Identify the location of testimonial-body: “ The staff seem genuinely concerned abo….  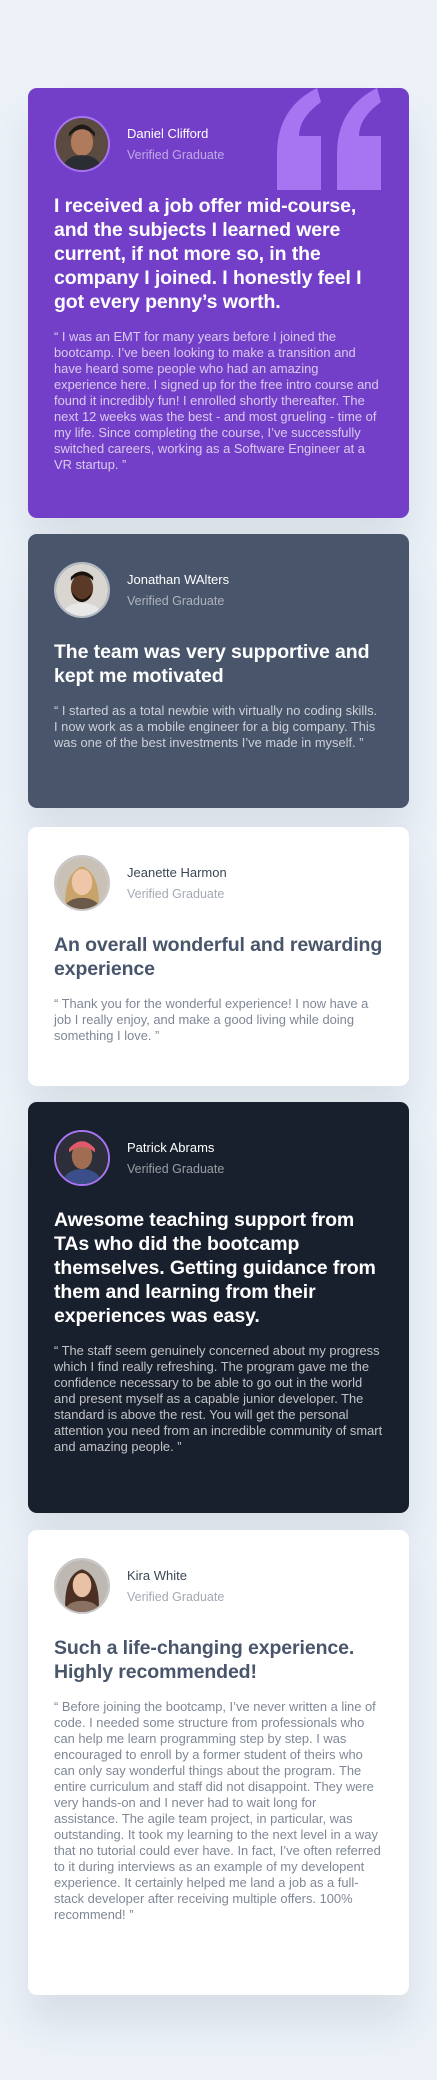
(218, 1398).